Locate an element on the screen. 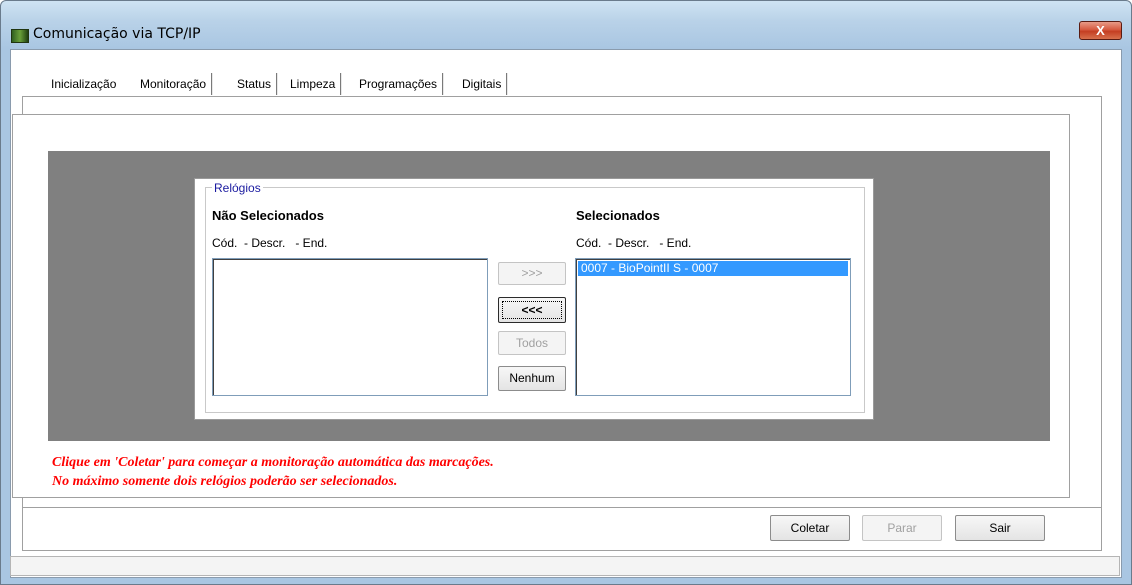 The image size is (1132, 585). title-bar: Comunicação via TCP/IP X is located at coordinates (566, 25).